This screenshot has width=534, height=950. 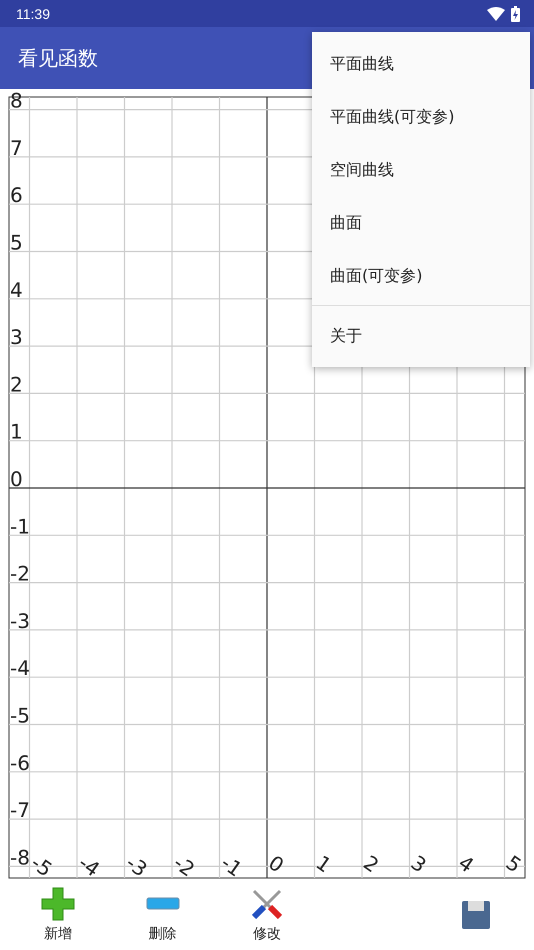 What do you see at coordinates (514, 864) in the screenshot?
I see `x-axis-label: 5` at bounding box center [514, 864].